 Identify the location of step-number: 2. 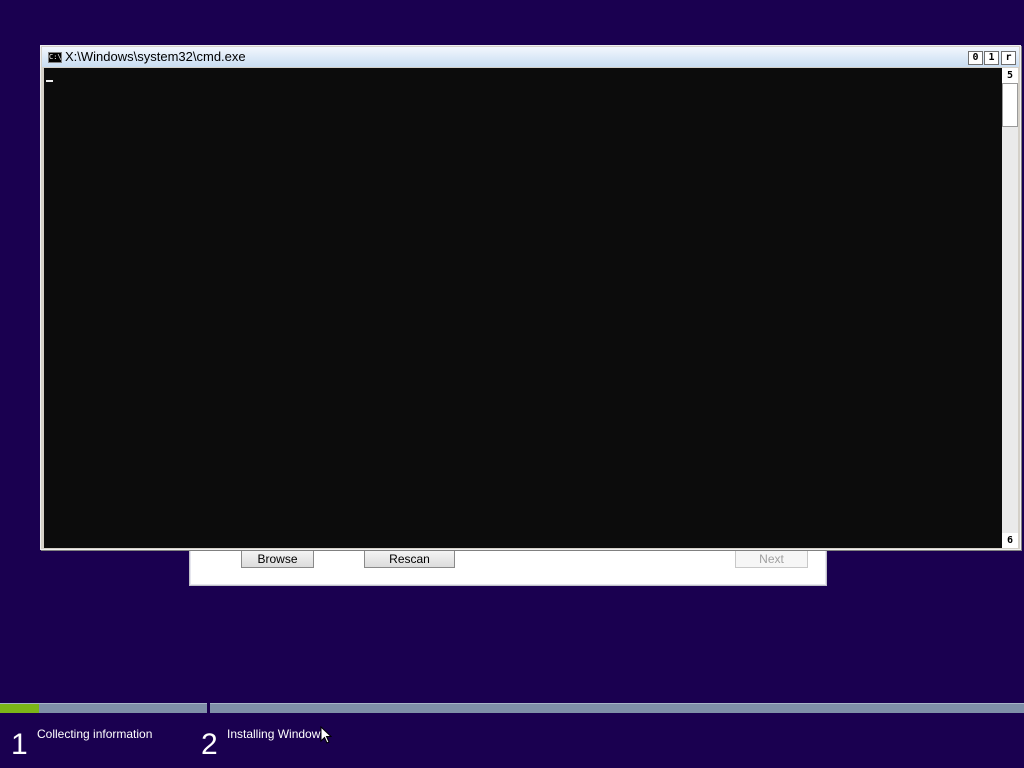
(209, 744).